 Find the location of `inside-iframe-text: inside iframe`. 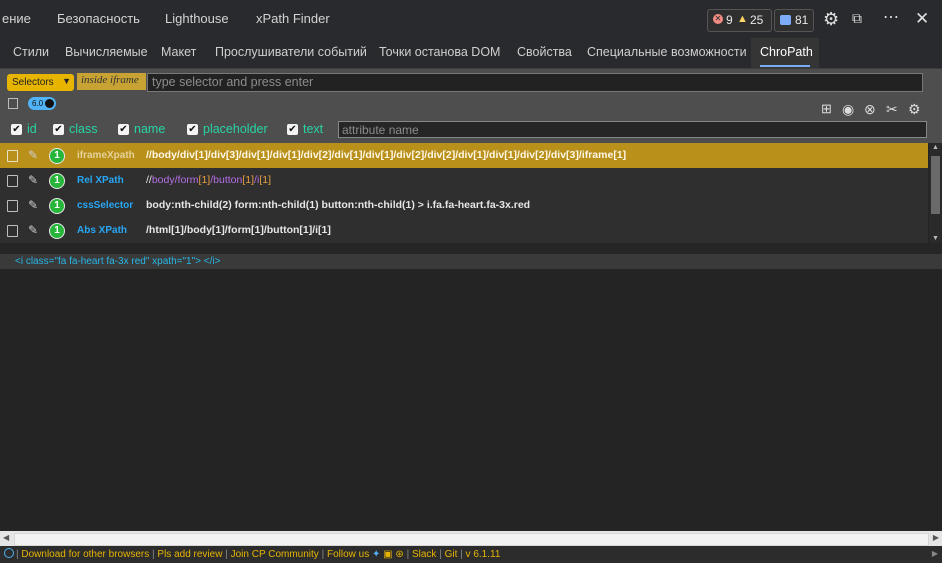

inside-iframe-text: inside iframe is located at coordinates (110, 80).